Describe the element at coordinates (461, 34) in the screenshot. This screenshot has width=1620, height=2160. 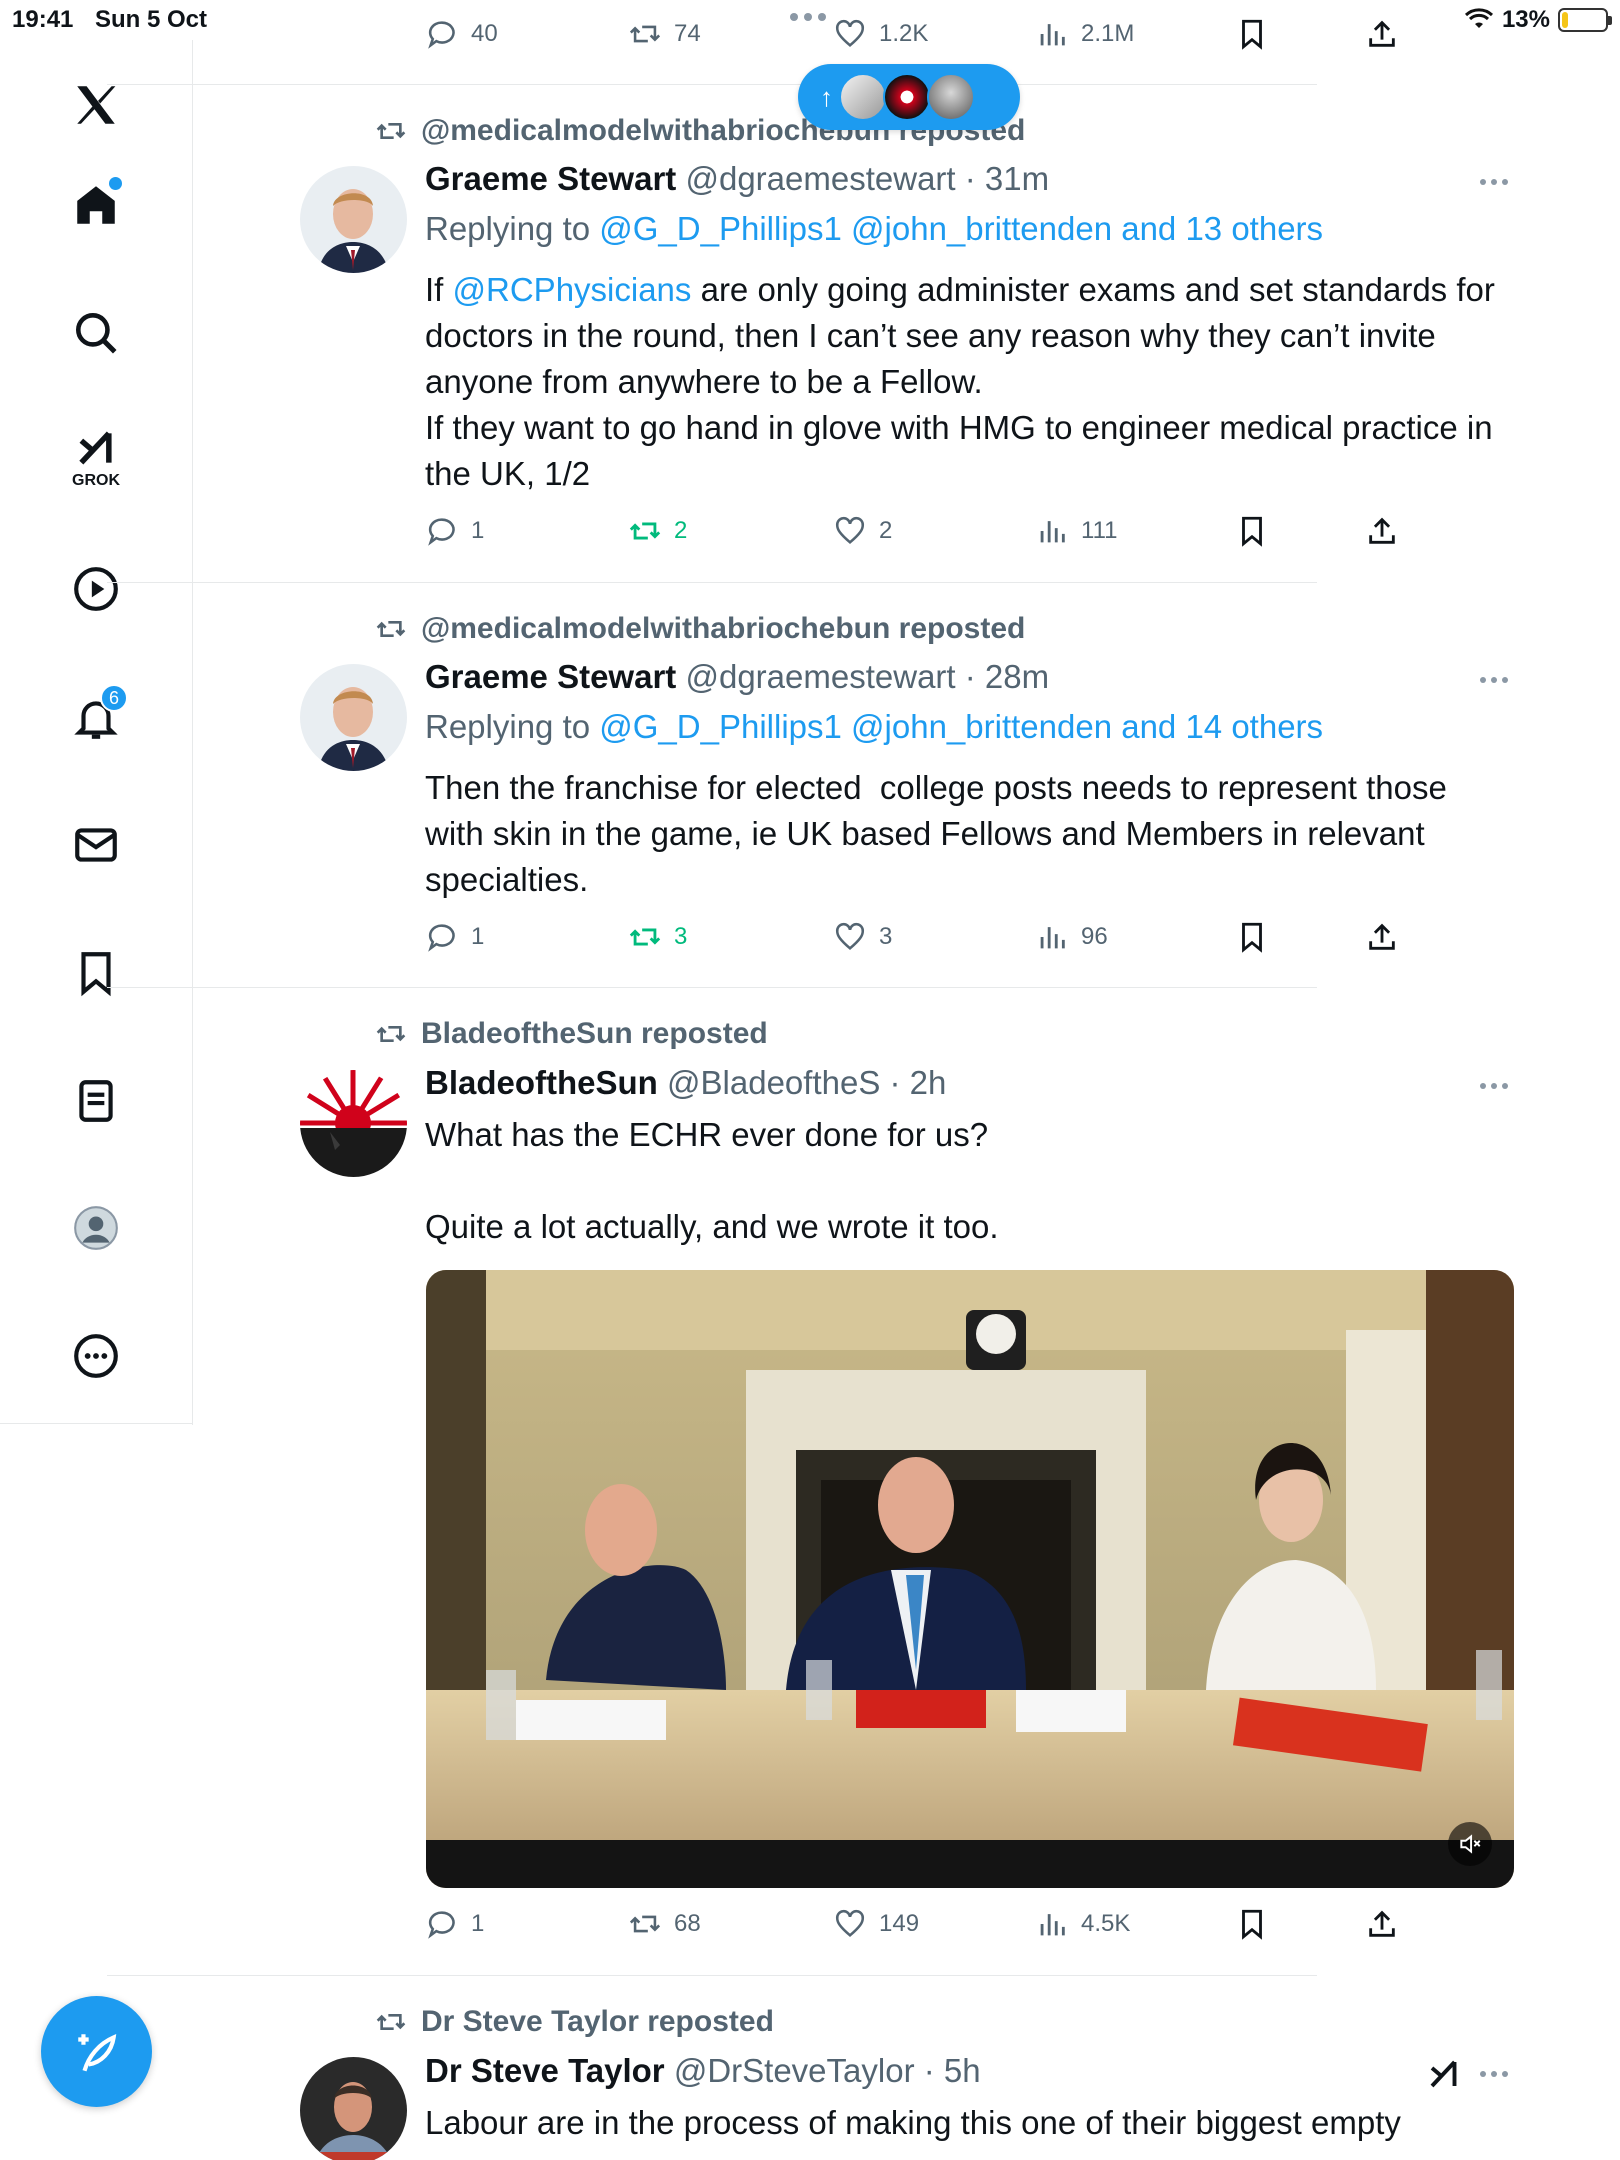
I see `reply-action: 40` at that location.